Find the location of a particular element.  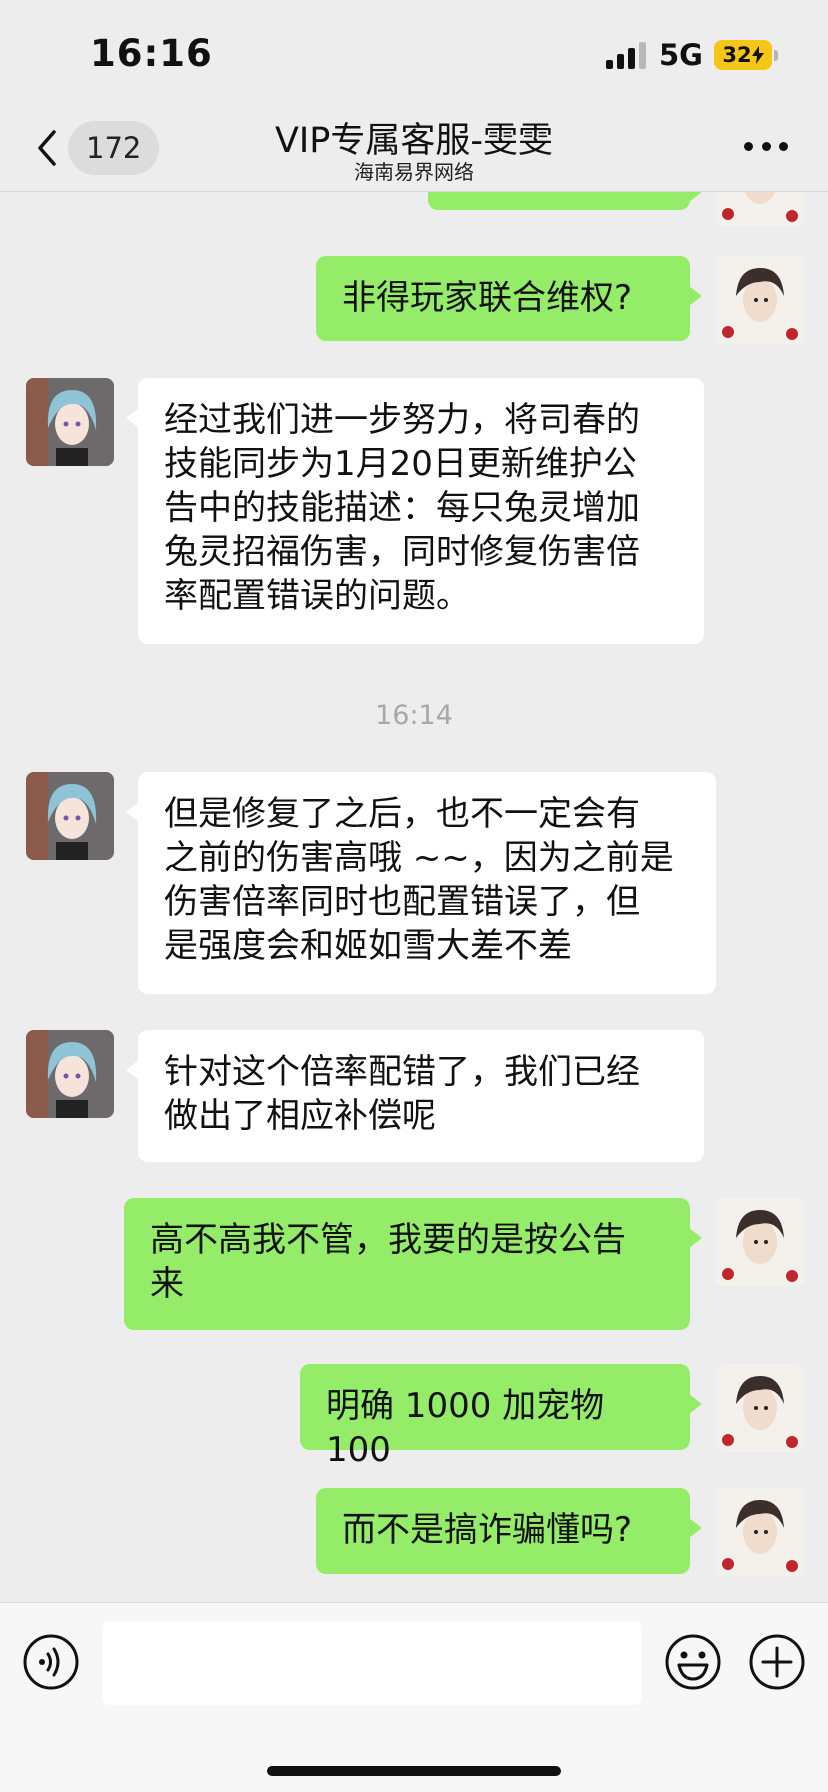

network-label: 5G is located at coordinates (681, 55).